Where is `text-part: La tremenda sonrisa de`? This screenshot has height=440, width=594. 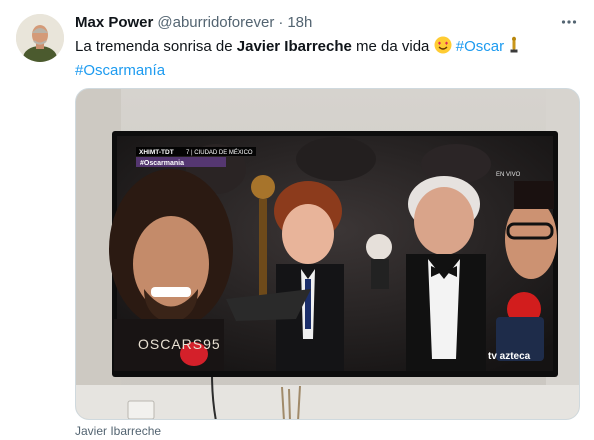
text-part: La tremenda sonrisa de is located at coordinates (156, 46).